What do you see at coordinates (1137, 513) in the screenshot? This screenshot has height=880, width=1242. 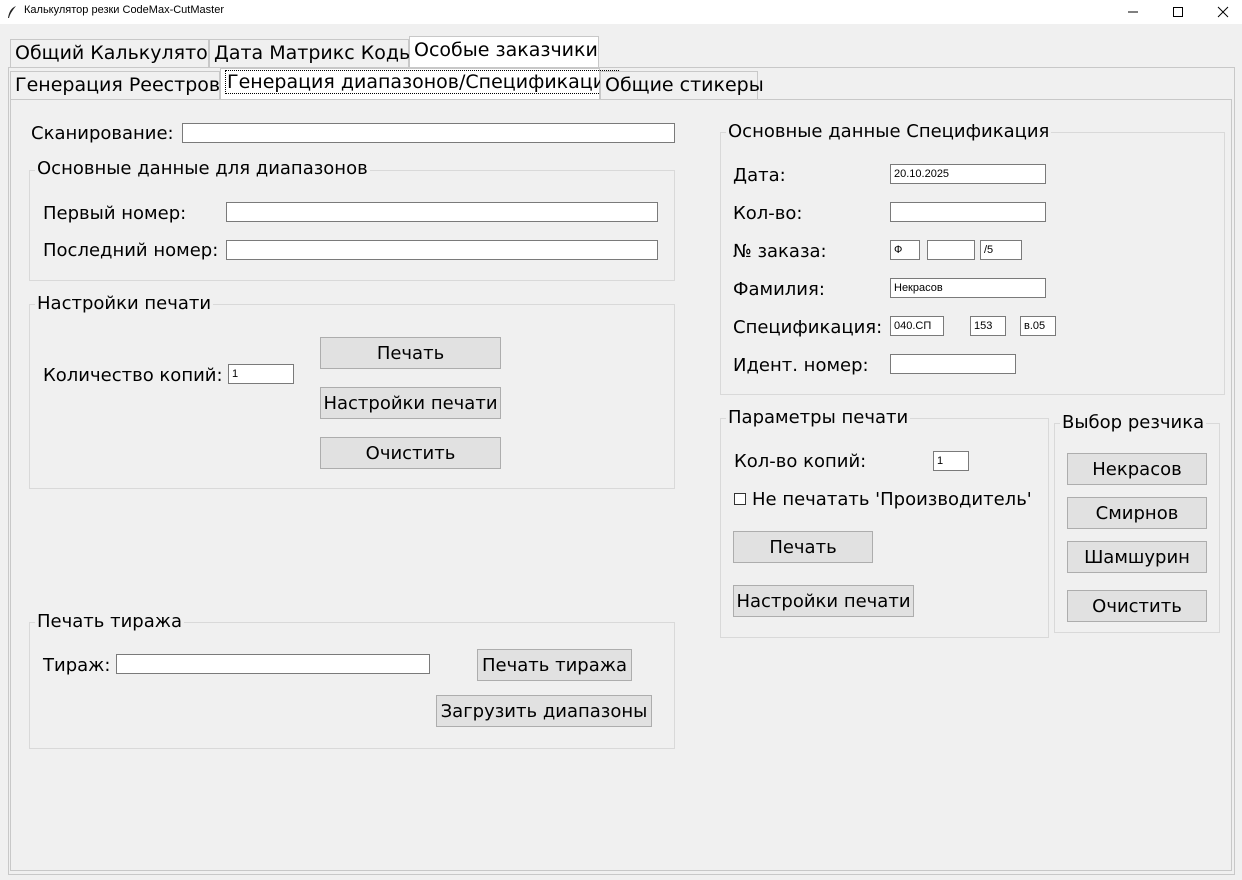 I see `cutter-smirnov-button: Смирнов` at bounding box center [1137, 513].